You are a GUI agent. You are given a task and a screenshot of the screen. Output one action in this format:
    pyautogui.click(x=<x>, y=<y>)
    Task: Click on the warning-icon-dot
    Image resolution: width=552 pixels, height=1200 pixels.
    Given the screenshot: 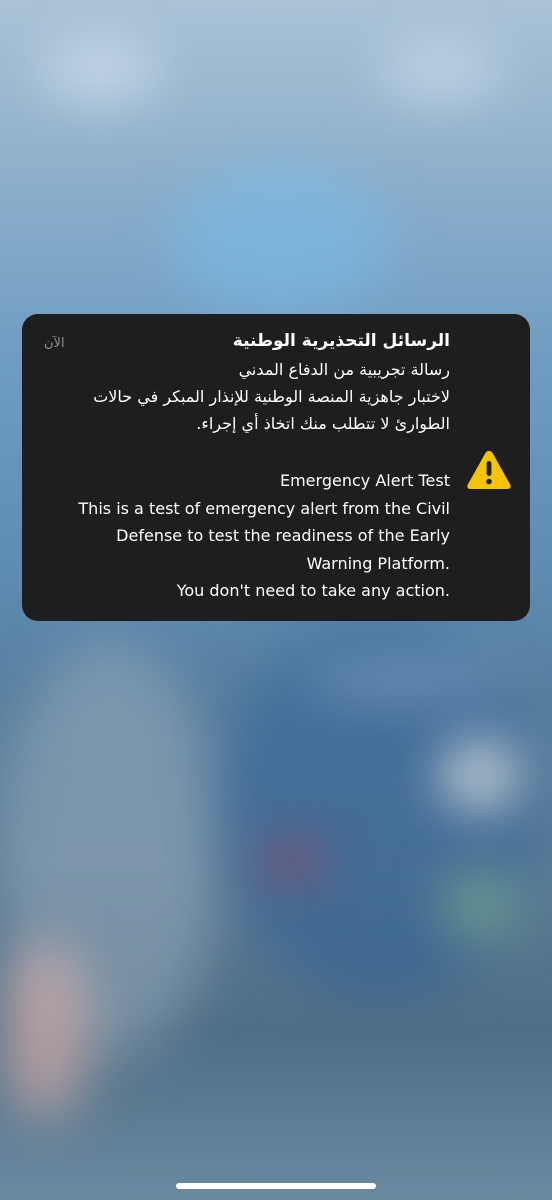 What is the action you would take?
    pyautogui.click(x=489, y=481)
    